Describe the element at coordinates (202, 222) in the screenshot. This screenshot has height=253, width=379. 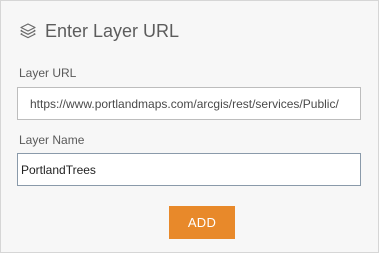
I see `add-button: ADD` at that location.